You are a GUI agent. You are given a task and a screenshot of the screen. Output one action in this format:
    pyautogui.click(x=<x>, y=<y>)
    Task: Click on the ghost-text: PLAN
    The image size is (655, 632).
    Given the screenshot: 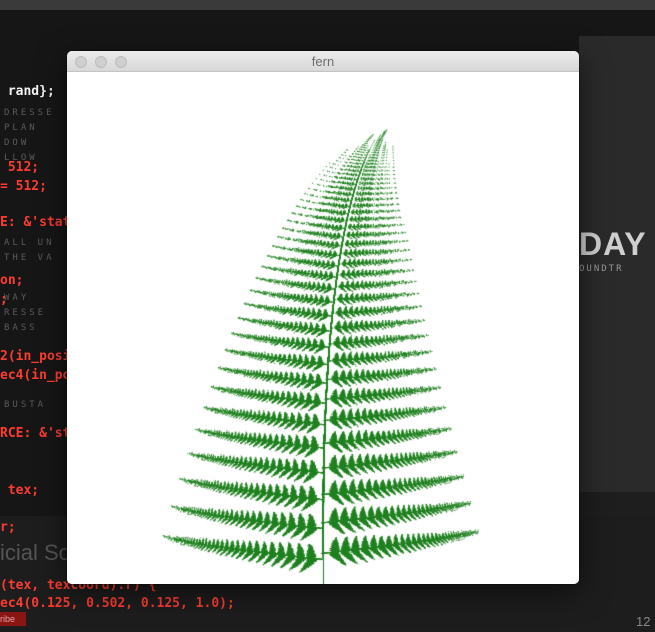 What is the action you would take?
    pyautogui.click(x=21, y=128)
    